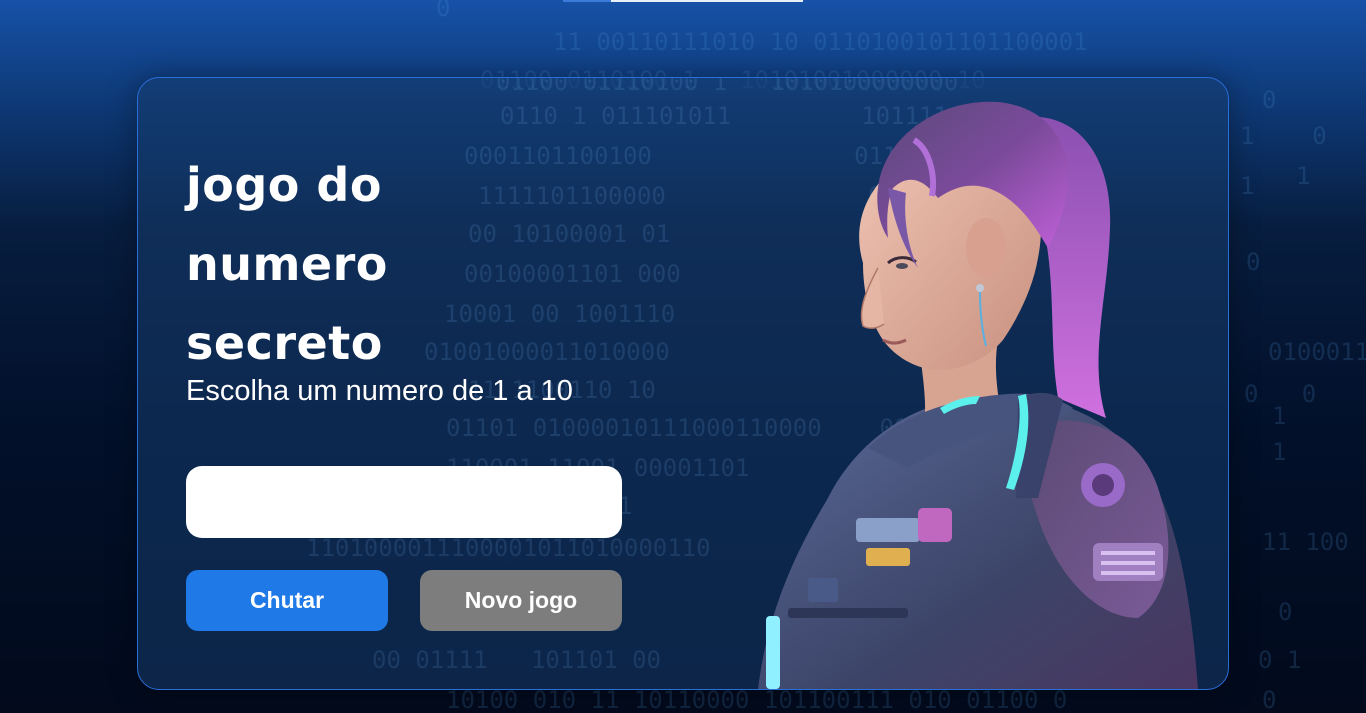 This screenshot has height=713, width=1366. I want to click on guess-button: Chutar, so click(287, 600).